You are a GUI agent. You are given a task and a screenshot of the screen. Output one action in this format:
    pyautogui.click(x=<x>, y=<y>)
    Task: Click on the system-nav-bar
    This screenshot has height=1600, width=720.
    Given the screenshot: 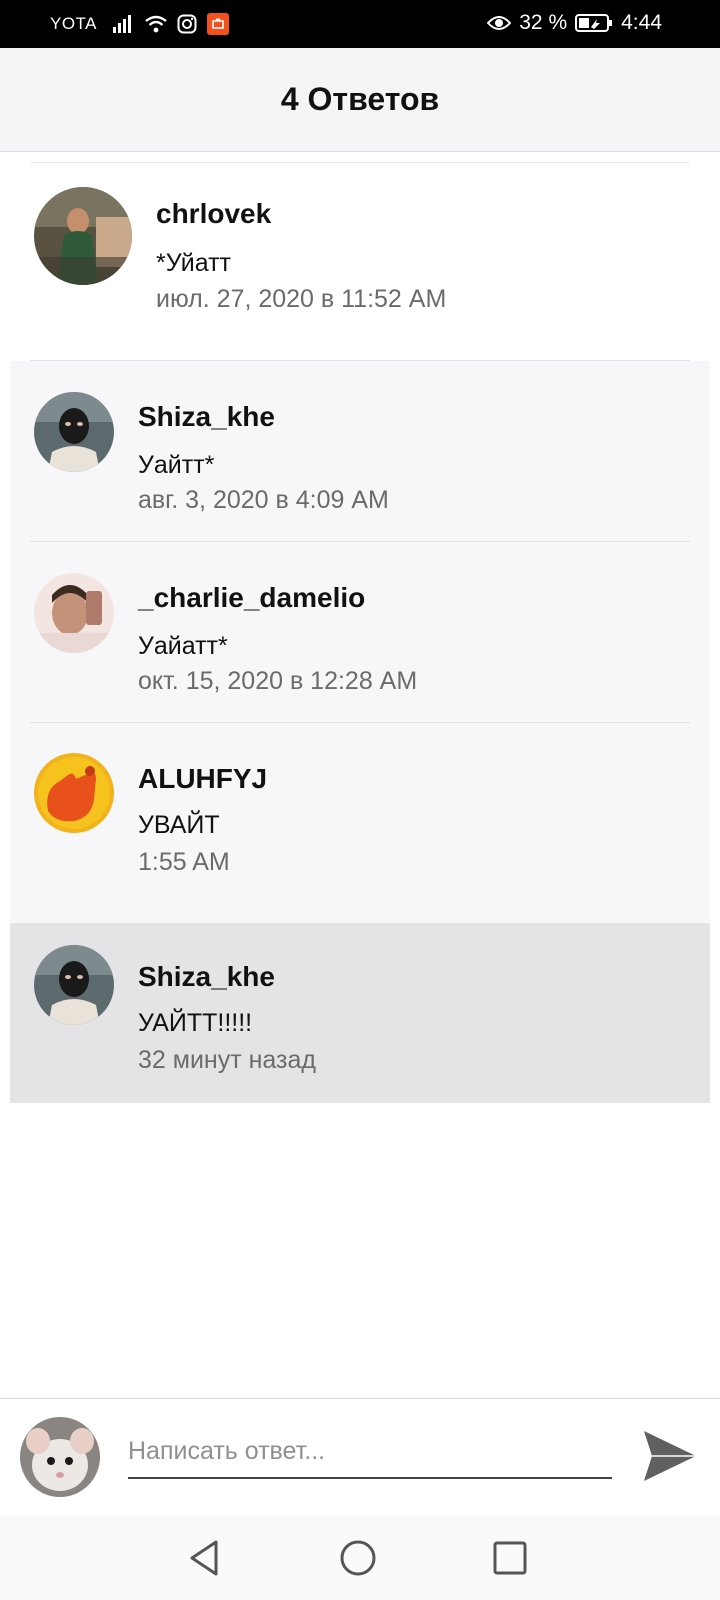 What is the action you would take?
    pyautogui.click(x=360, y=1558)
    